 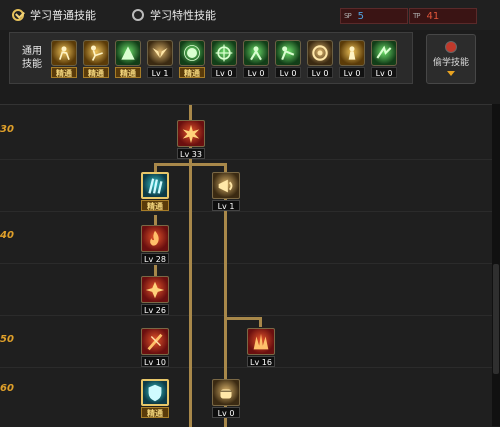 I want to click on tp-tag: TP, so click(x=416, y=16).